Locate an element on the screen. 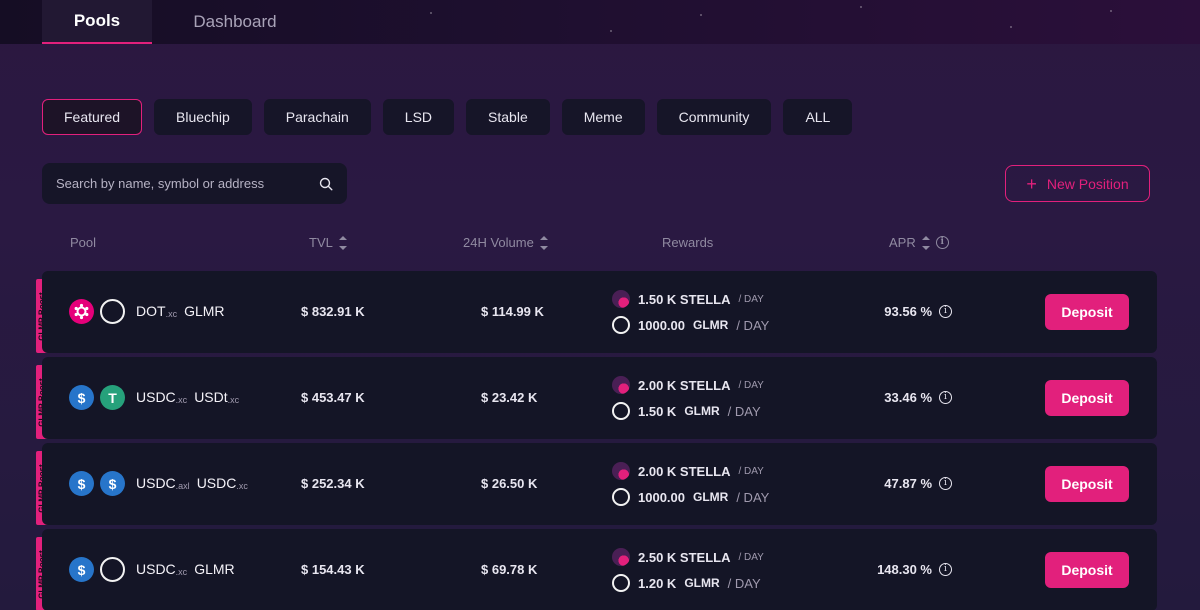  pool-pair: USDC.axl USDC.xc is located at coordinates (192, 483).